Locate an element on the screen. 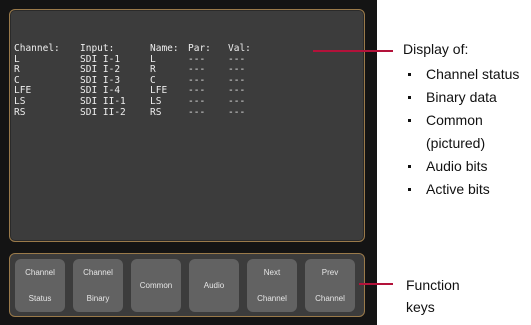 Image resolution: width=531 pixels, height=325 pixels. annotation-item: Common is located at coordinates (462, 120).